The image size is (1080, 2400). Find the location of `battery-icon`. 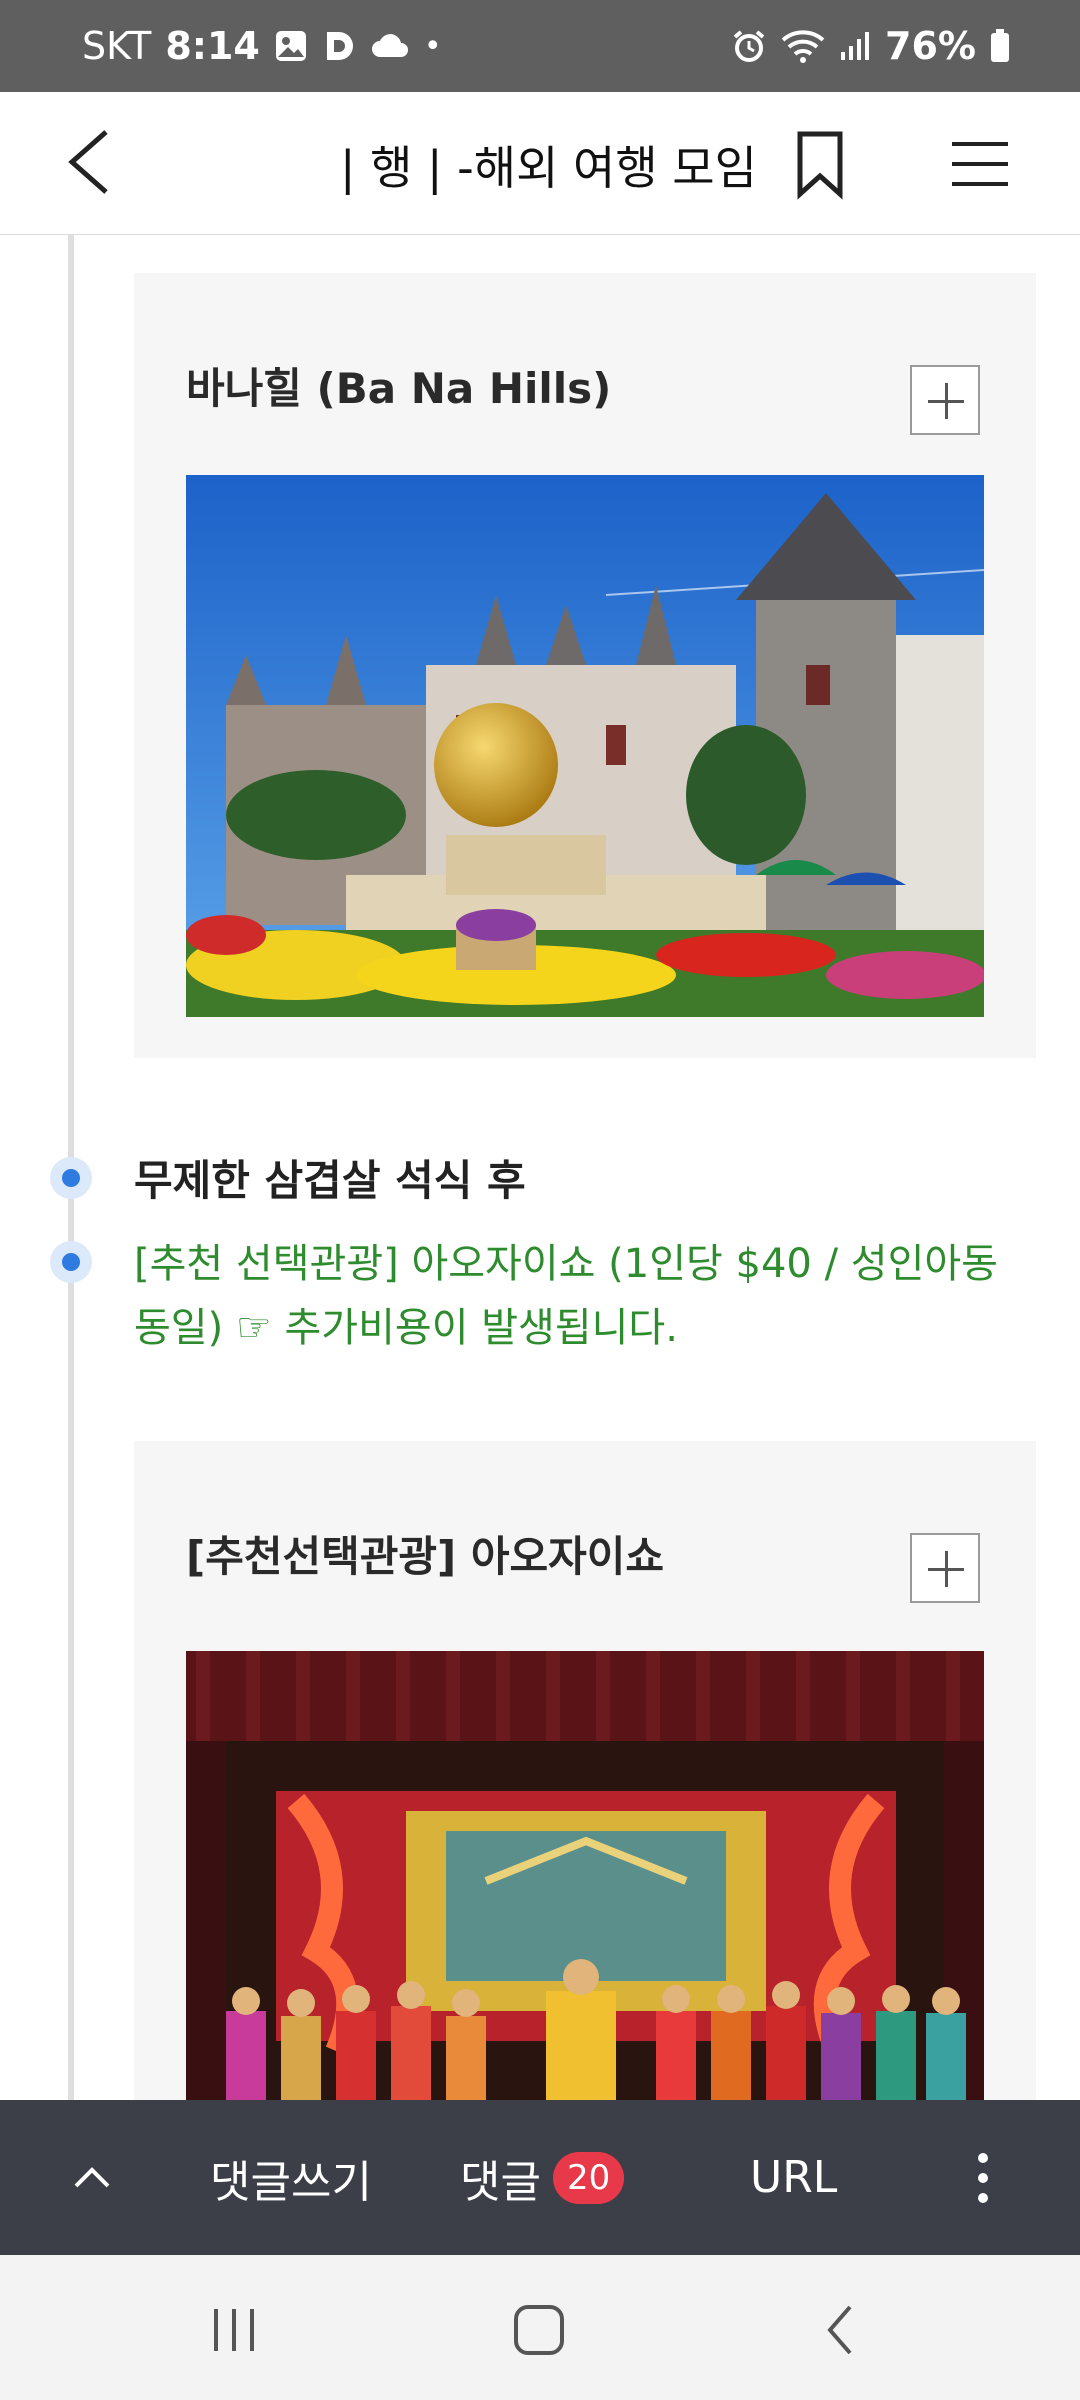

battery-icon is located at coordinates (1000, 46).